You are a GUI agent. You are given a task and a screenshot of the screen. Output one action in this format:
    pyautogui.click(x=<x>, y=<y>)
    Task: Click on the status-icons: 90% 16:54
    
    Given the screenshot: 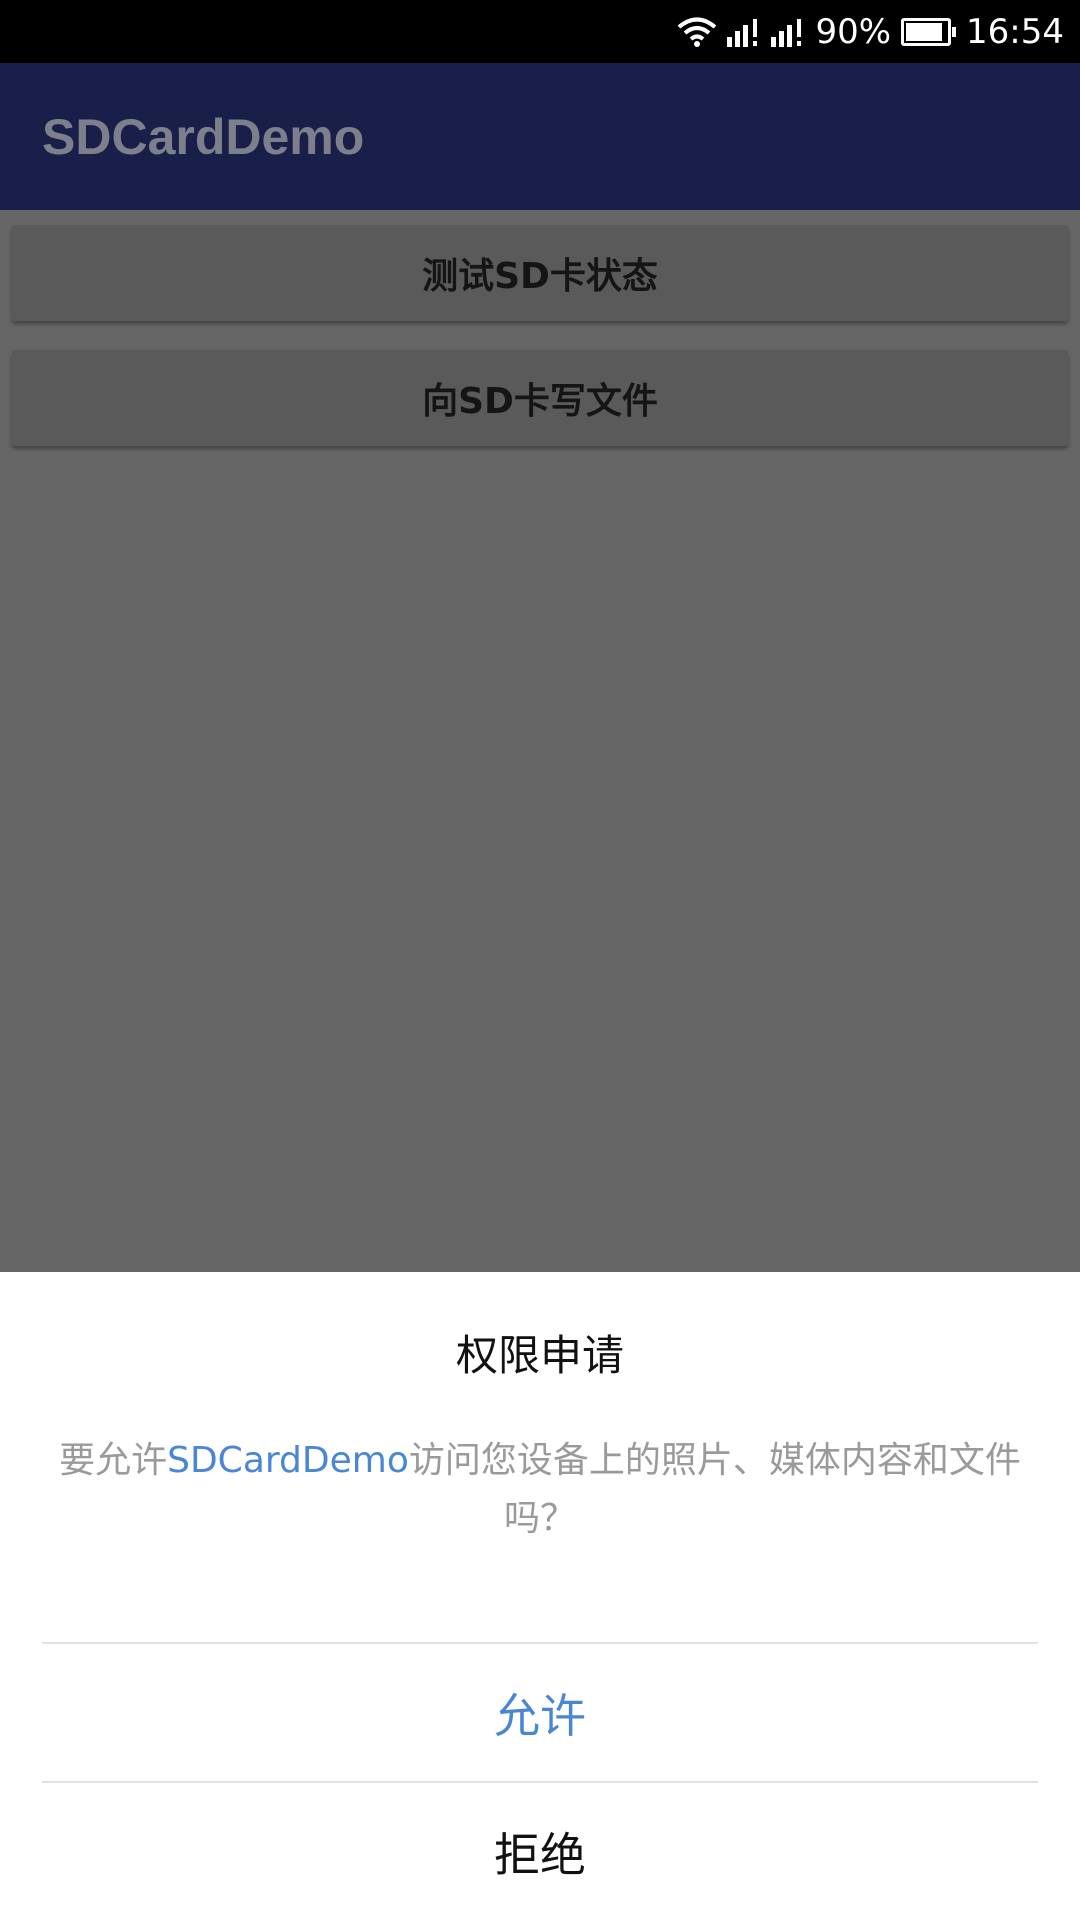 What is the action you would take?
    pyautogui.click(x=870, y=31)
    